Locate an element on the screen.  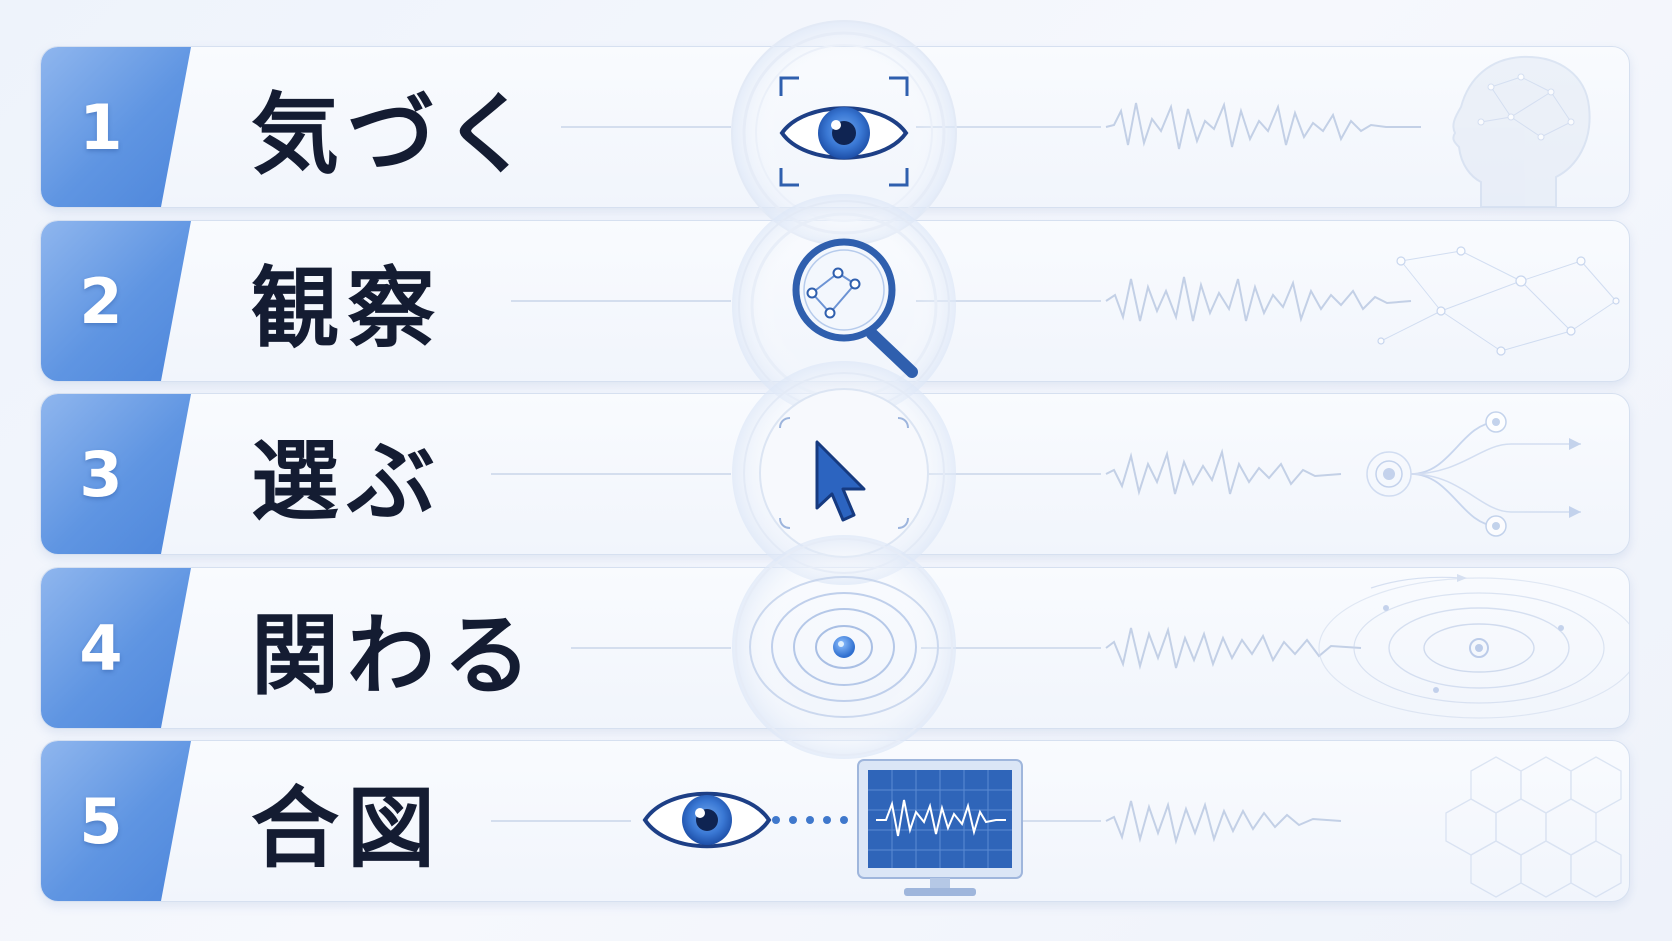
brain-head-icon is located at coordinates (1521, 131).